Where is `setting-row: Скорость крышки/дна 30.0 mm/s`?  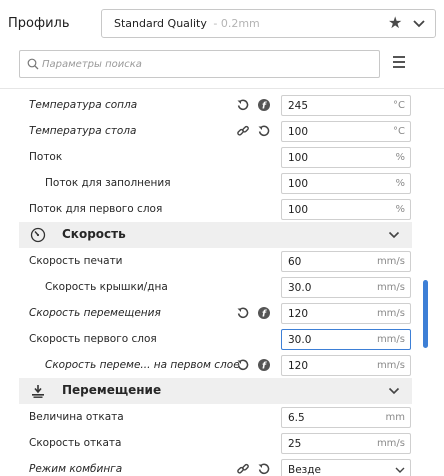 setting-row: Скорость крышки/дна 30.0 mm/s is located at coordinates (210, 287).